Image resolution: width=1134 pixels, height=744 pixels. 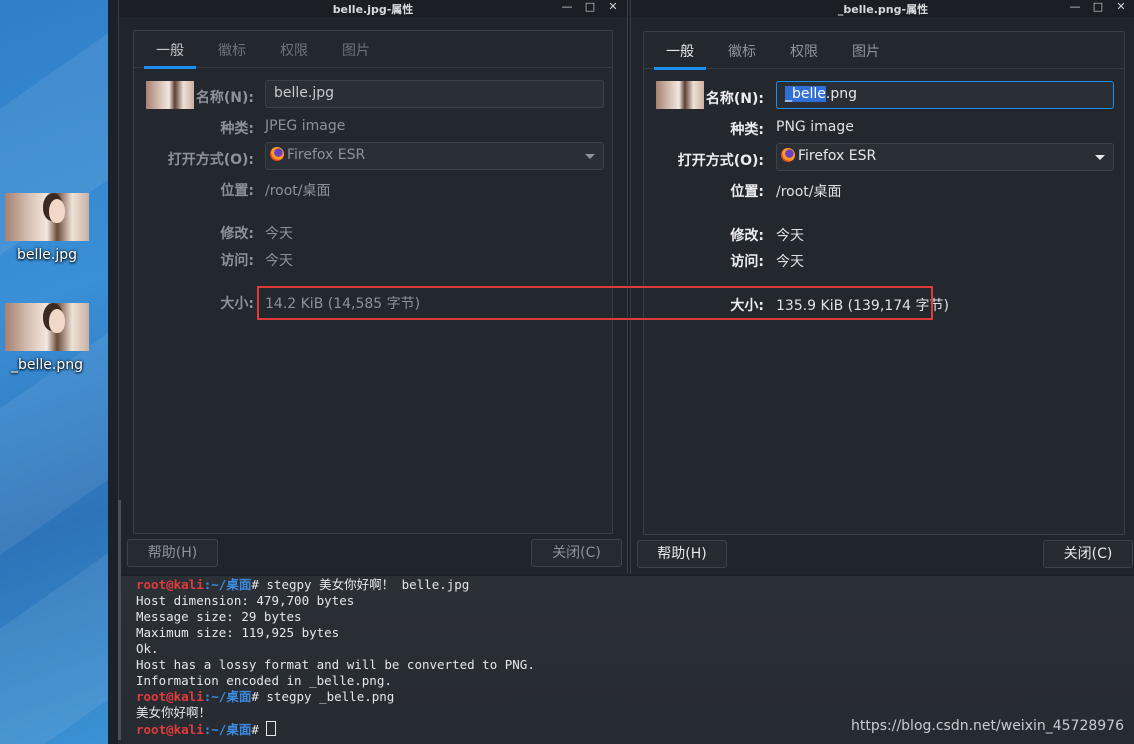 I want to click on terminal-output-line: Maximum size: 119,925 bytes, so click(x=238, y=632).